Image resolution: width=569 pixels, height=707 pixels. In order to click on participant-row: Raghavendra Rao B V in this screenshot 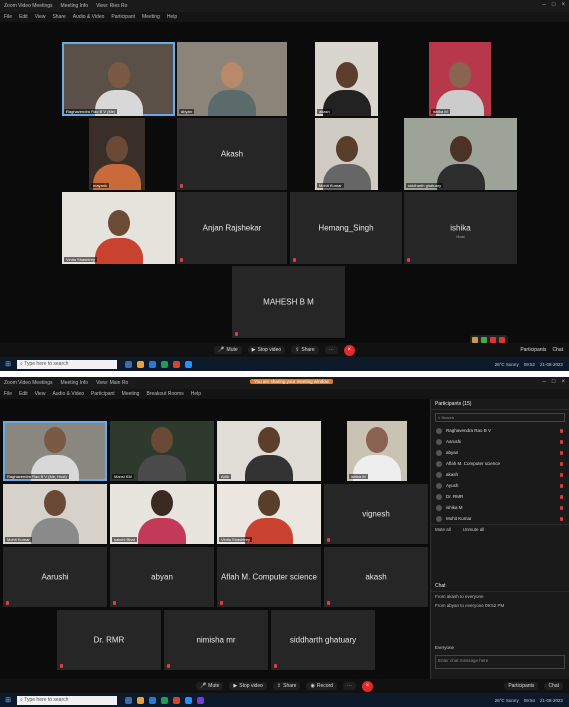, I will do `click(500, 430)`.